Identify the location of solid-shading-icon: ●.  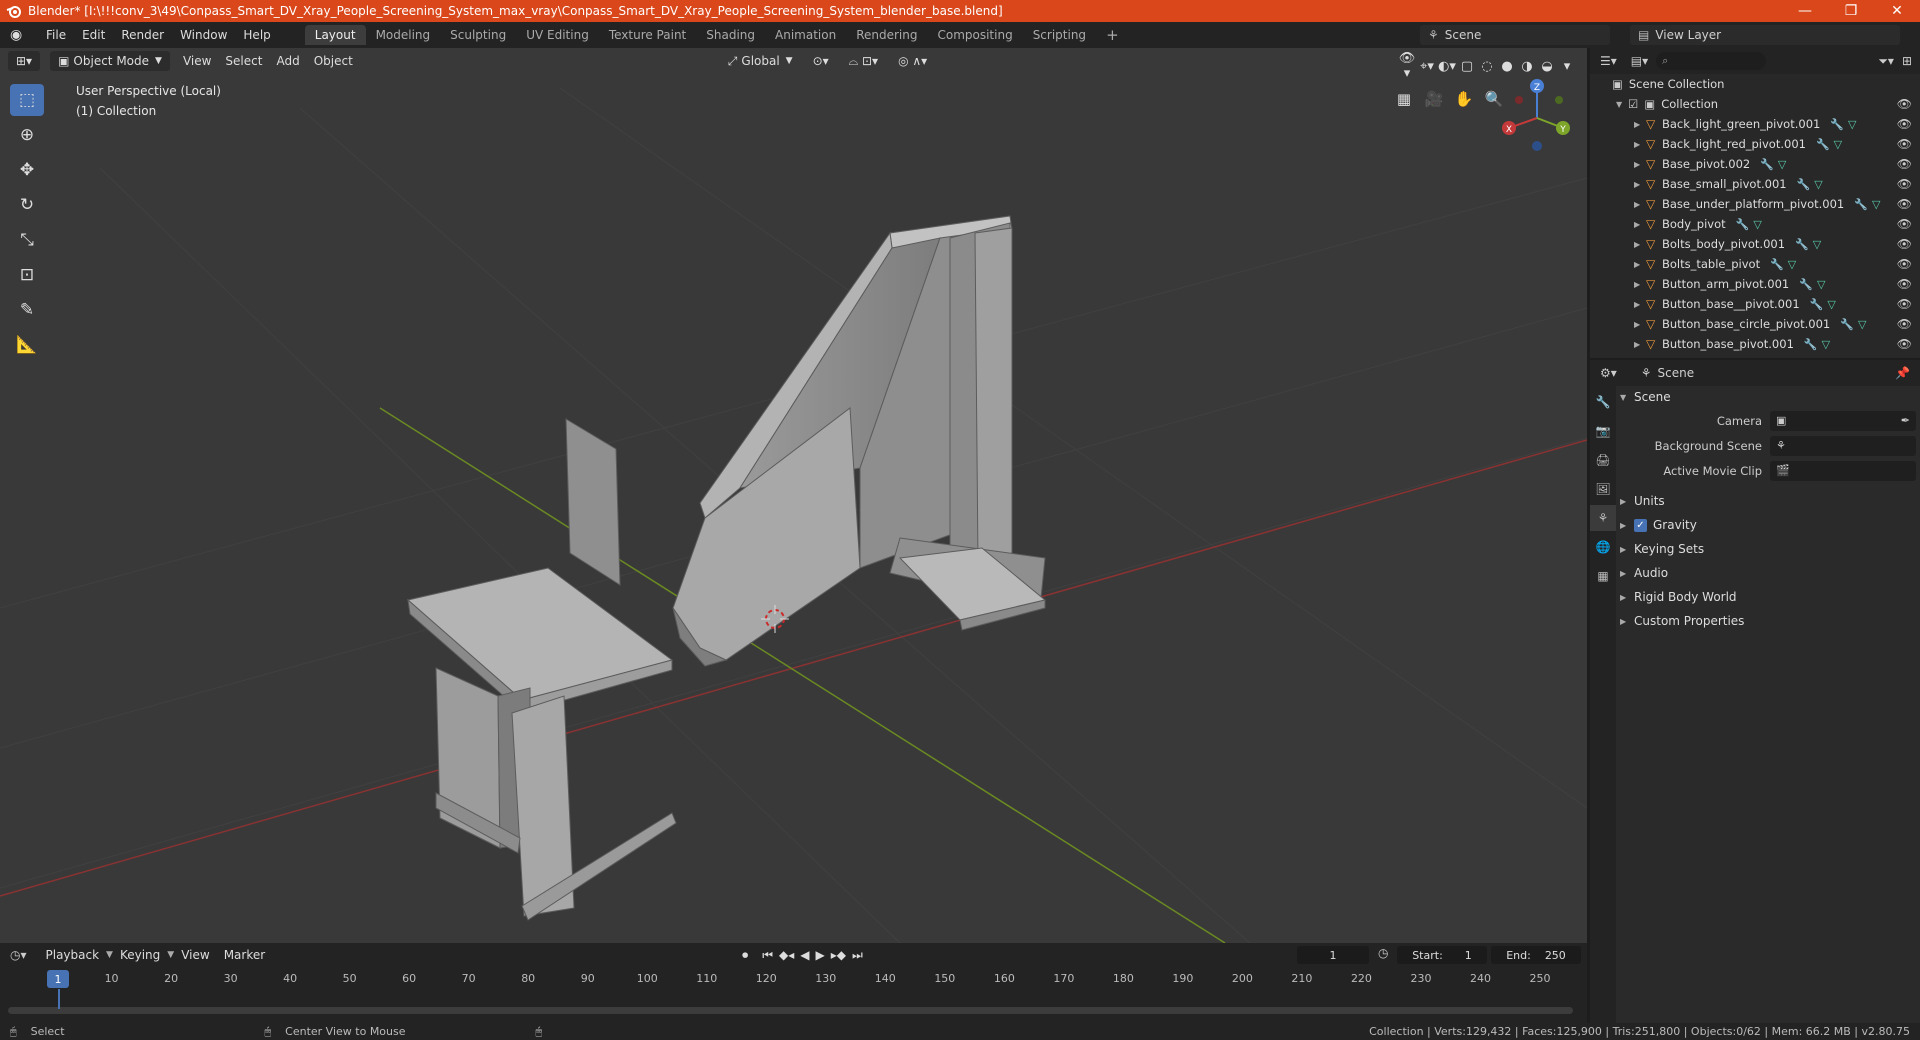
(1507, 66).